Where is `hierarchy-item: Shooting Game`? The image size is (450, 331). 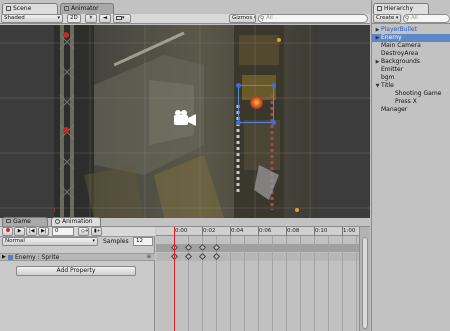
hierarchy-item: Shooting Game is located at coordinates (411, 94).